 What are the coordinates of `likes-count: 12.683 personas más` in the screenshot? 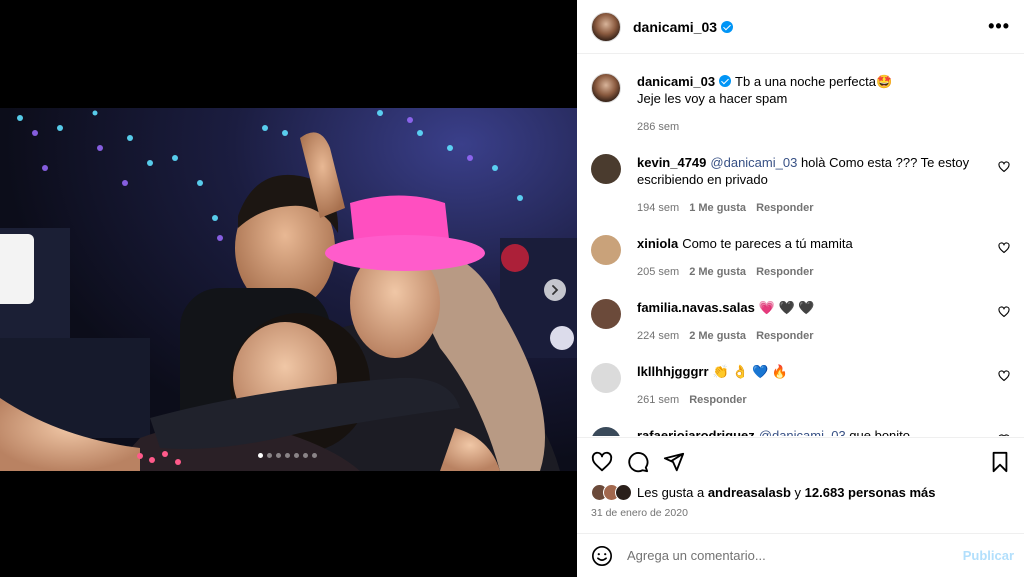 It's located at (870, 492).